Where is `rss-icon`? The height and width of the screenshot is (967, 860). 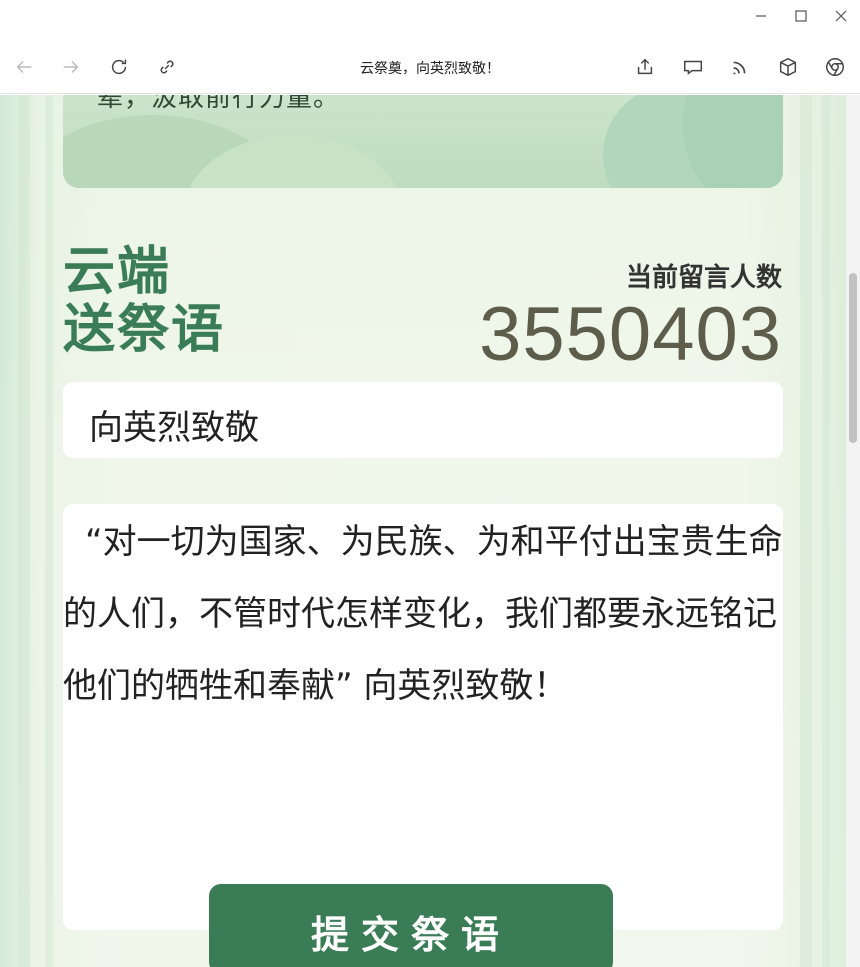
rss-icon is located at coordinates (740, 67).